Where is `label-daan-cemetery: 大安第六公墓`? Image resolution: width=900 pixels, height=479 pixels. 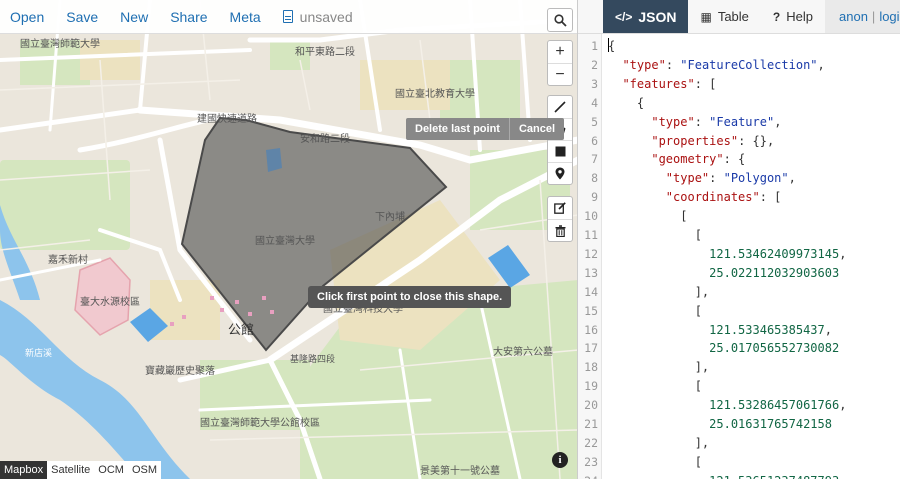
label-daan-cemetery: 大安第六公墓 is located at coordinates (523, 351).